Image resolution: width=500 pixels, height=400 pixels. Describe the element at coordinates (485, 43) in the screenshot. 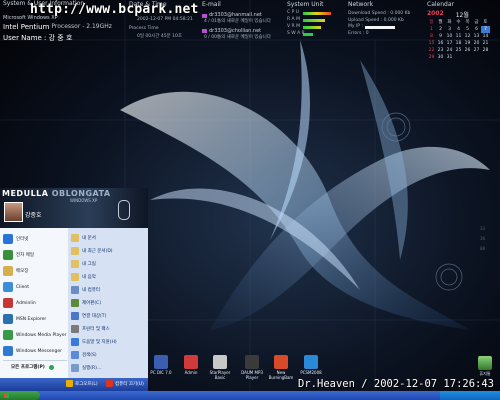

I see `calendar-day: 21` at that location.